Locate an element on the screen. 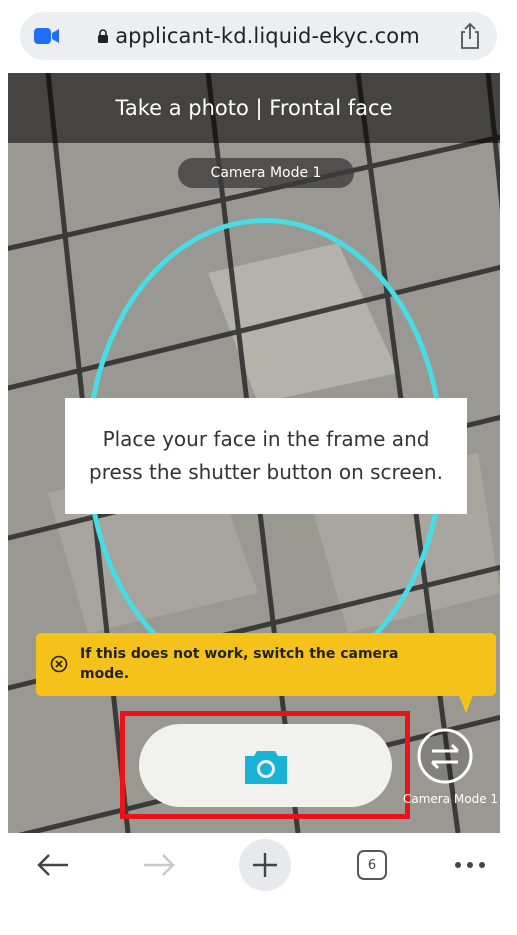 This screenshot has height=935, width=517. new-tab-button is located at coordinates (265, 865).